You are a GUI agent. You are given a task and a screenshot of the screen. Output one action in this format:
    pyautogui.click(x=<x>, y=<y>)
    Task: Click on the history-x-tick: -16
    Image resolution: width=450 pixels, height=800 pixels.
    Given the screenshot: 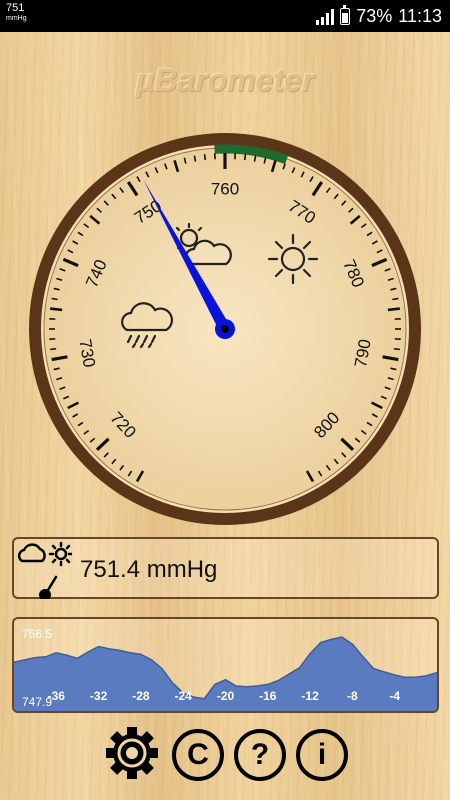 What is the action you would take?
    pyautogui.click(x=268, y=696)
    